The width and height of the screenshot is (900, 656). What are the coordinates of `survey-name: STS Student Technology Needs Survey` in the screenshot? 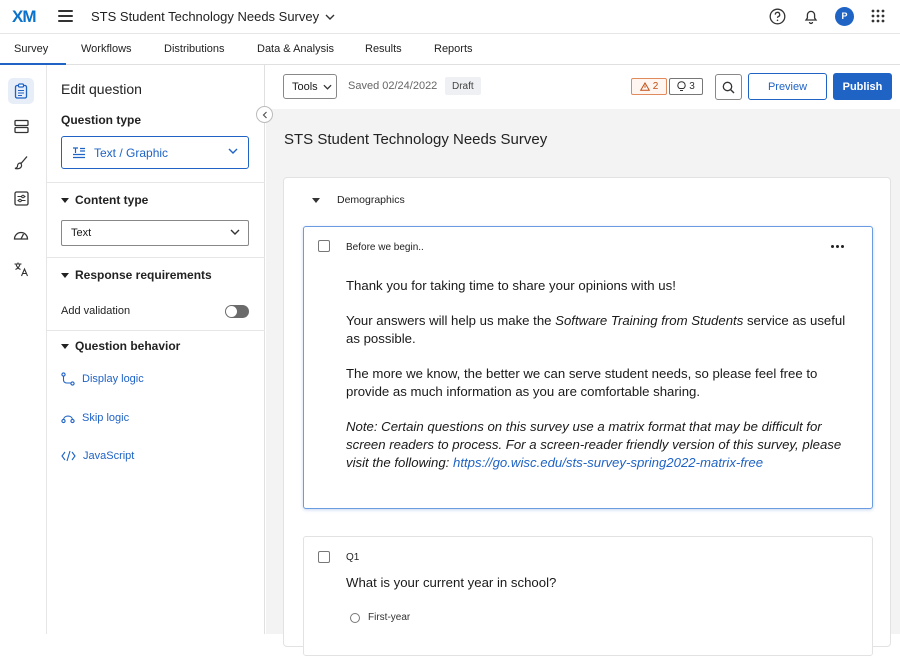 It's located at (415, 139).